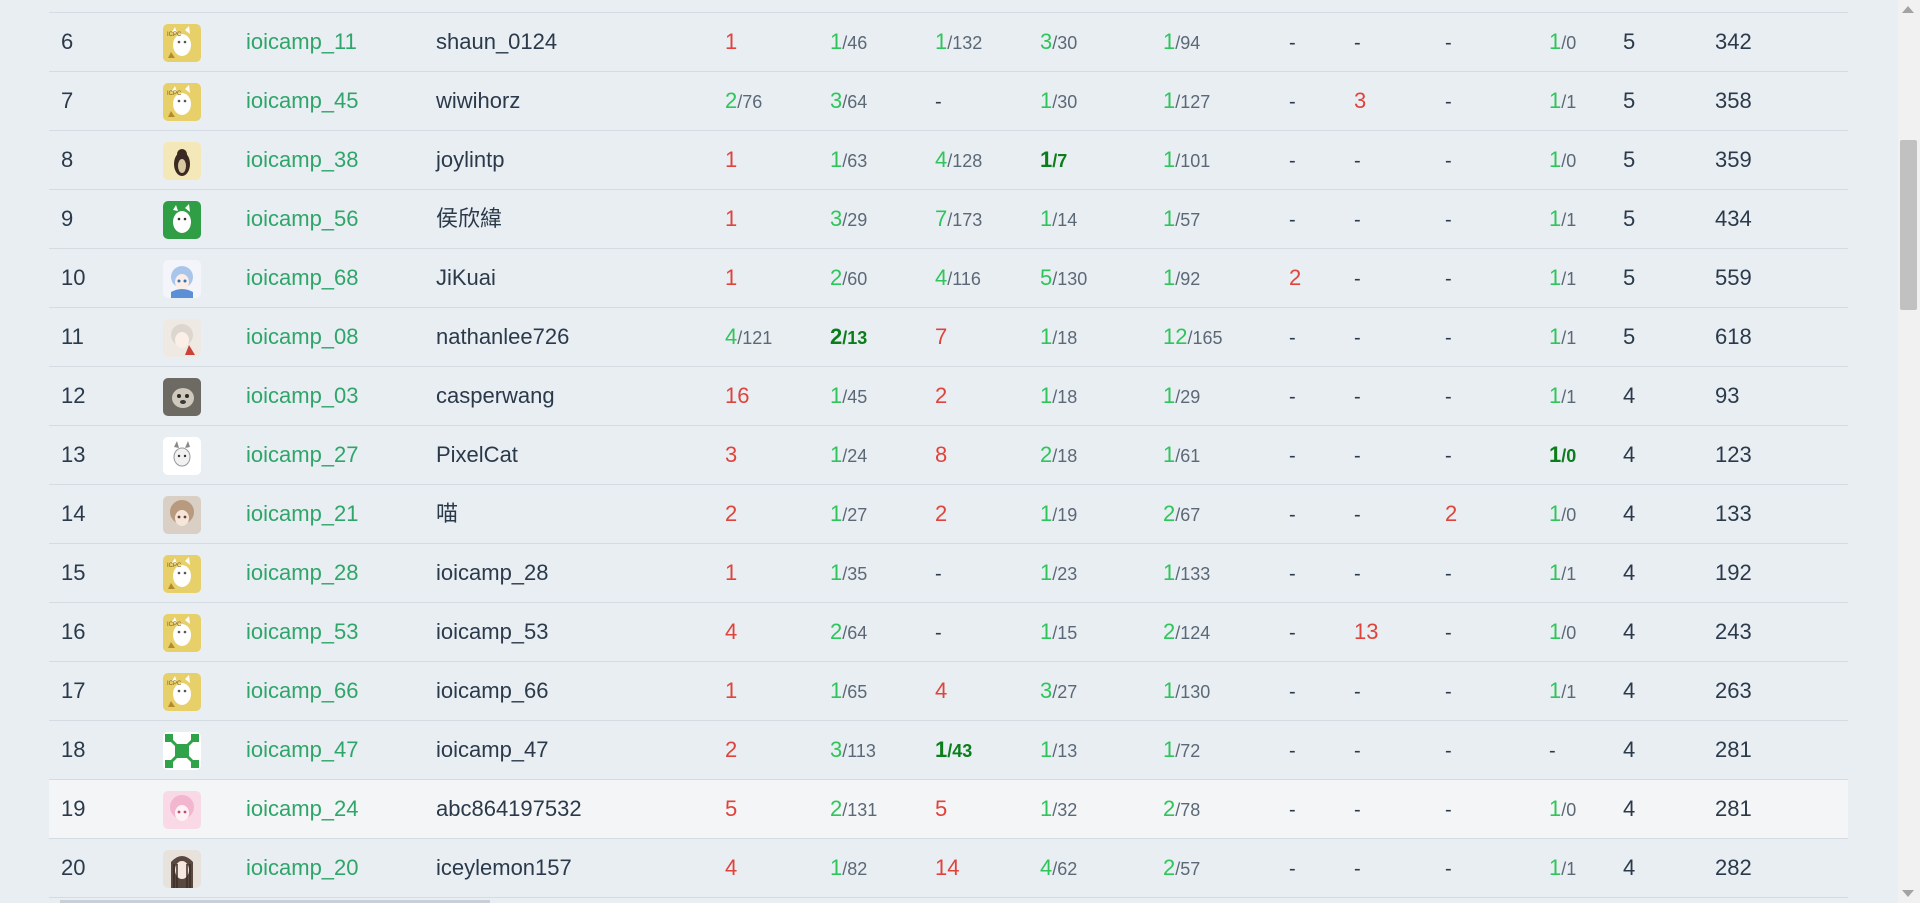 The image size is (1920, 903). I want to click on attempt-count: 3, so click(836, 218).